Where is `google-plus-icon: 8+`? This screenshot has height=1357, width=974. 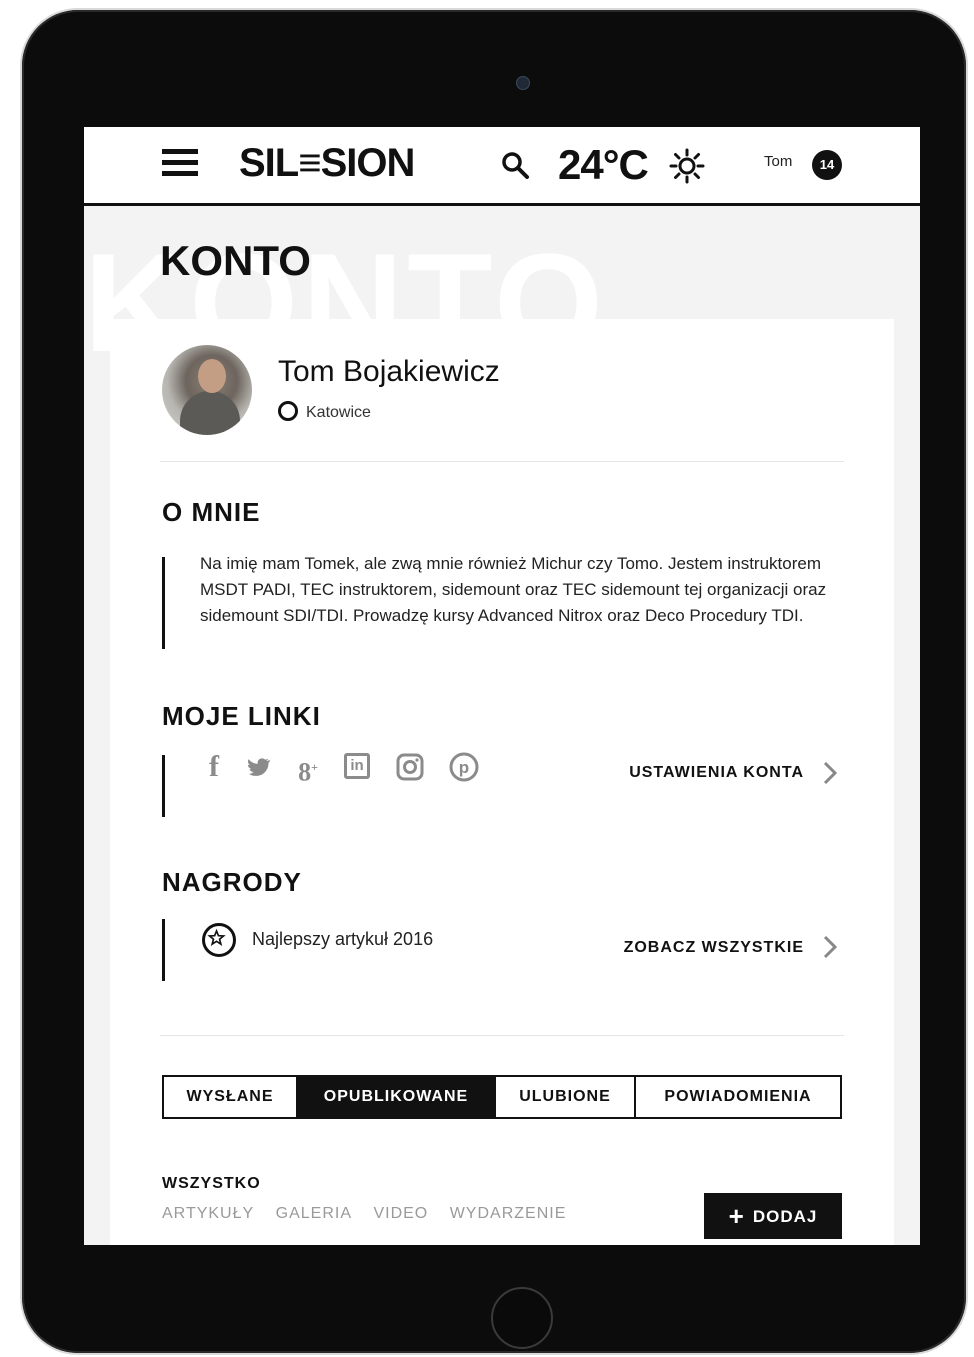
google-plus-icon: 8+ is located at coordinates (308, 769).